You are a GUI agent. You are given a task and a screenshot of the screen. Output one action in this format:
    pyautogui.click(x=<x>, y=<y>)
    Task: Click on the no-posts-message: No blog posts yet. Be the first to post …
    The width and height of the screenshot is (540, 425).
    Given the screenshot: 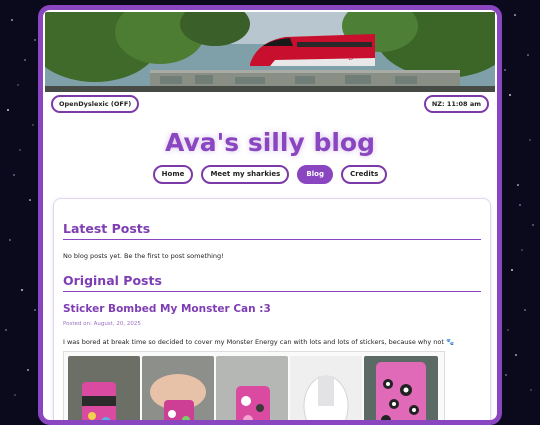 What is the action you would take?
    pyautogui.click(x=143, y=256)
    